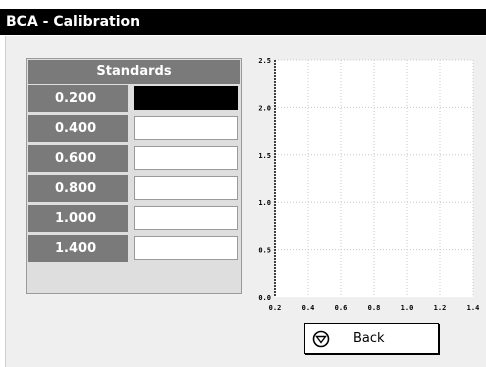  I want to click on back-button: Back, so click(371, 338).